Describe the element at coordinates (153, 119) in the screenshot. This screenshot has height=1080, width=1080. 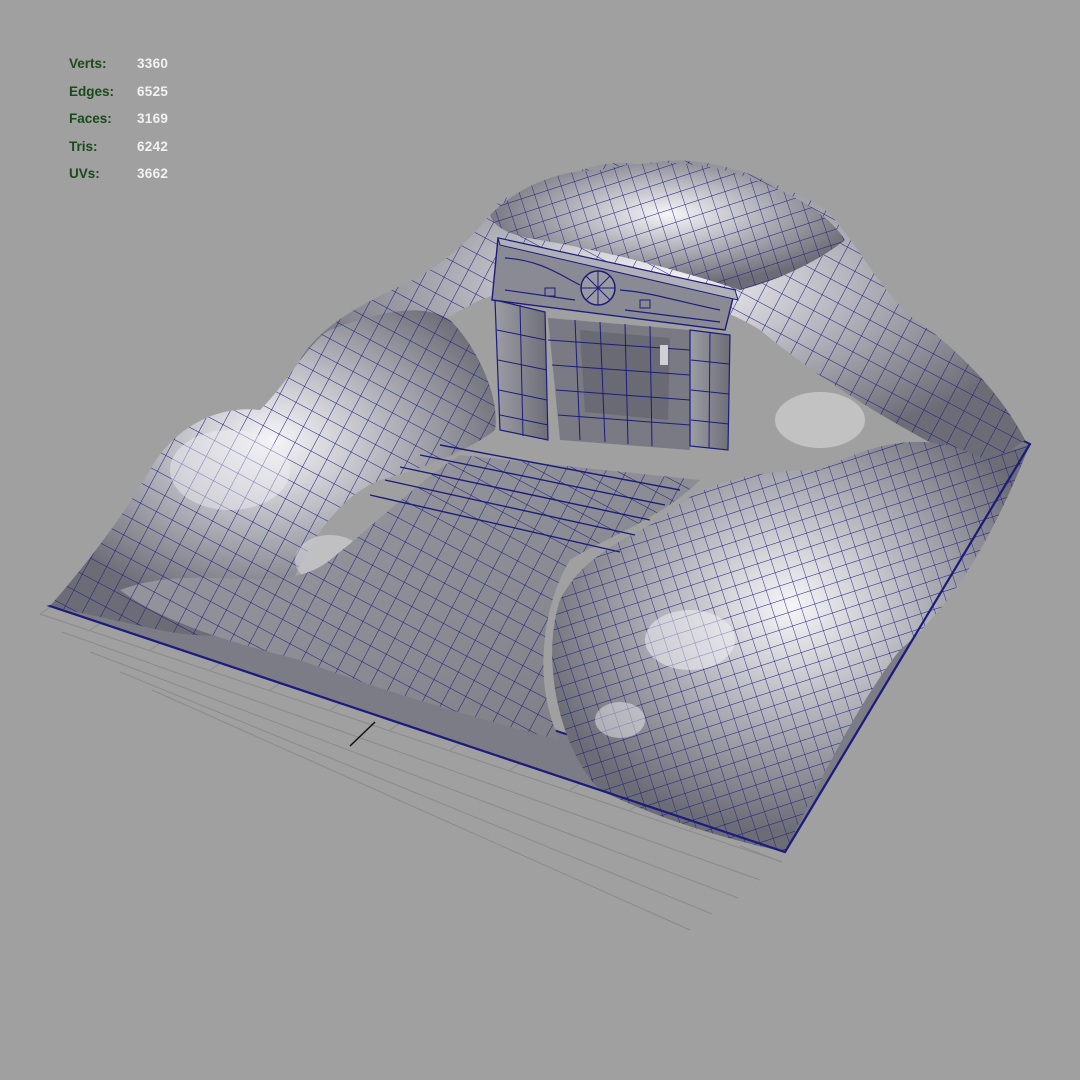
I see `faces-value: 3169` at that location.